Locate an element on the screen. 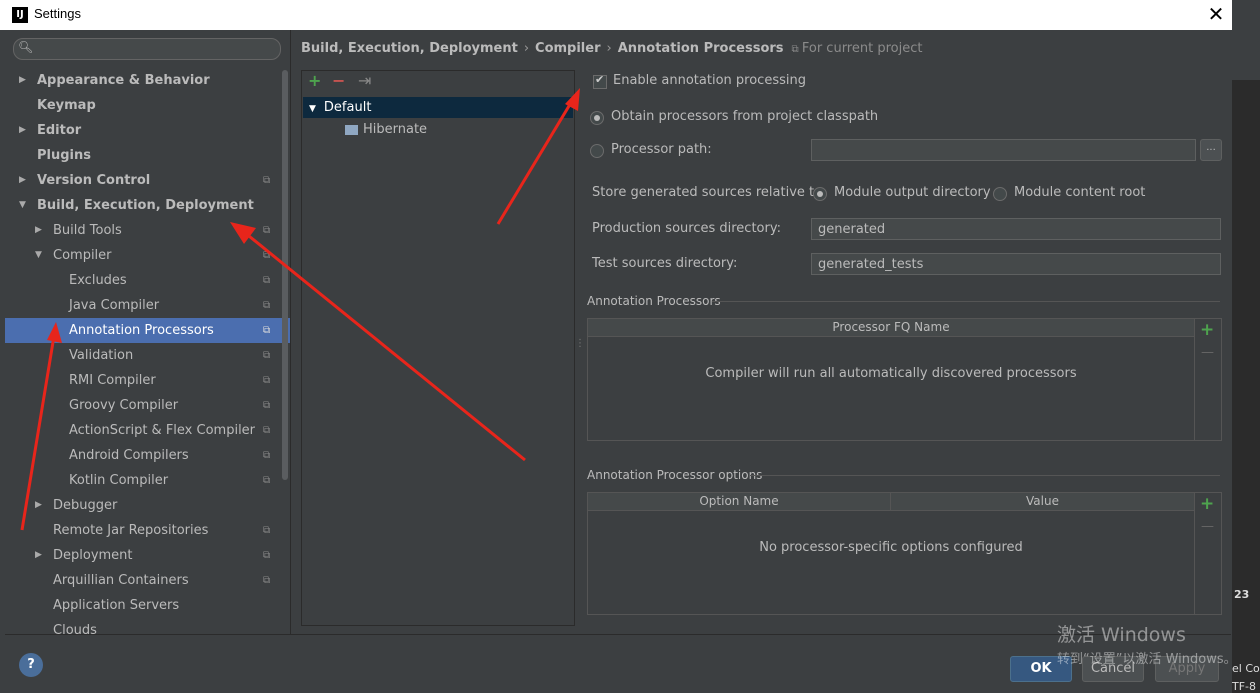  processors-toolbar: + — is located at coordinates (1207, 379).